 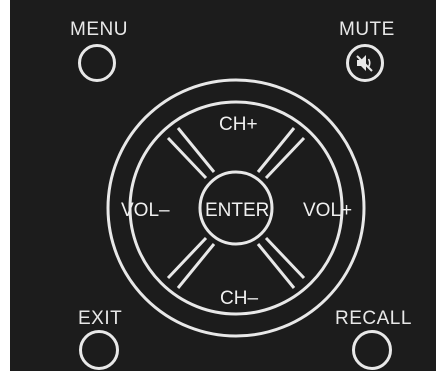 What do you see at coordinates (373, 318) in the screenshot?
I see `recall-label: RECALL` at bounding box center [373, 318].